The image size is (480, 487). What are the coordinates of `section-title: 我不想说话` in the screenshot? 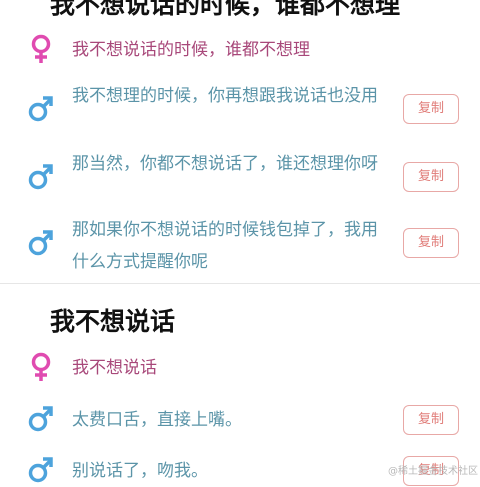 It's located at (113, 321).